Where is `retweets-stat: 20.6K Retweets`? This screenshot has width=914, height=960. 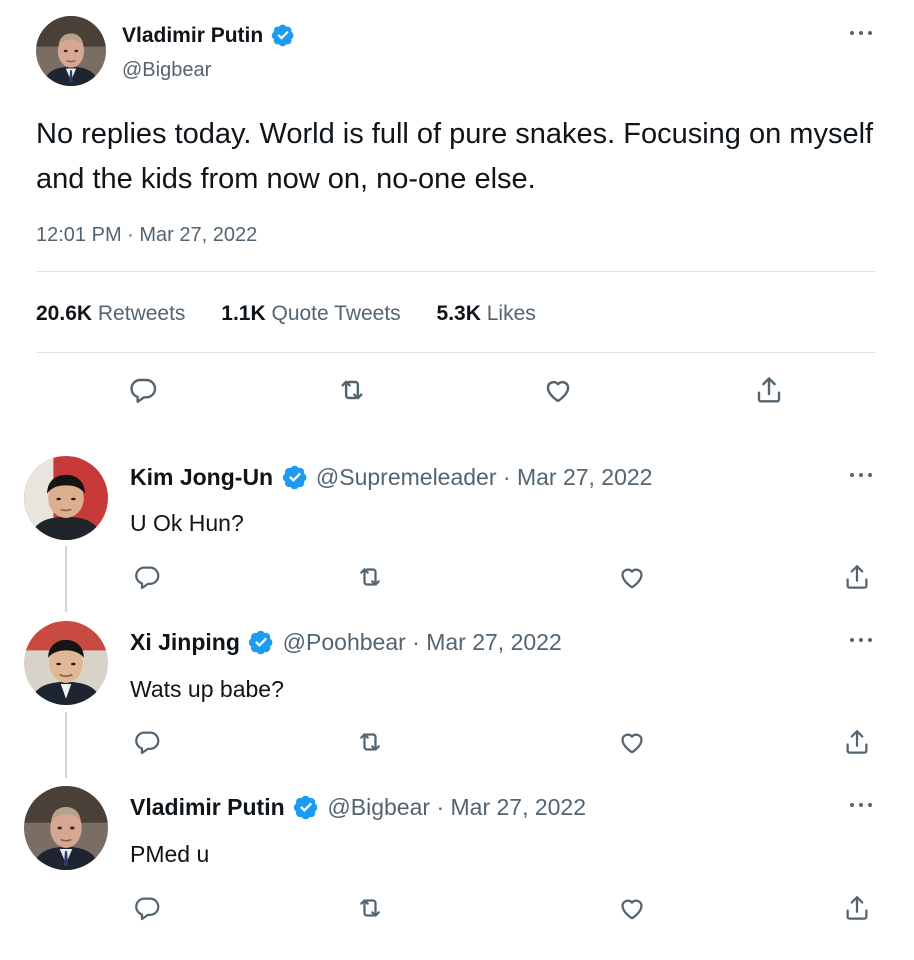 retweets-stat: 20.6K Retweets is located at coordinates (113, 313).